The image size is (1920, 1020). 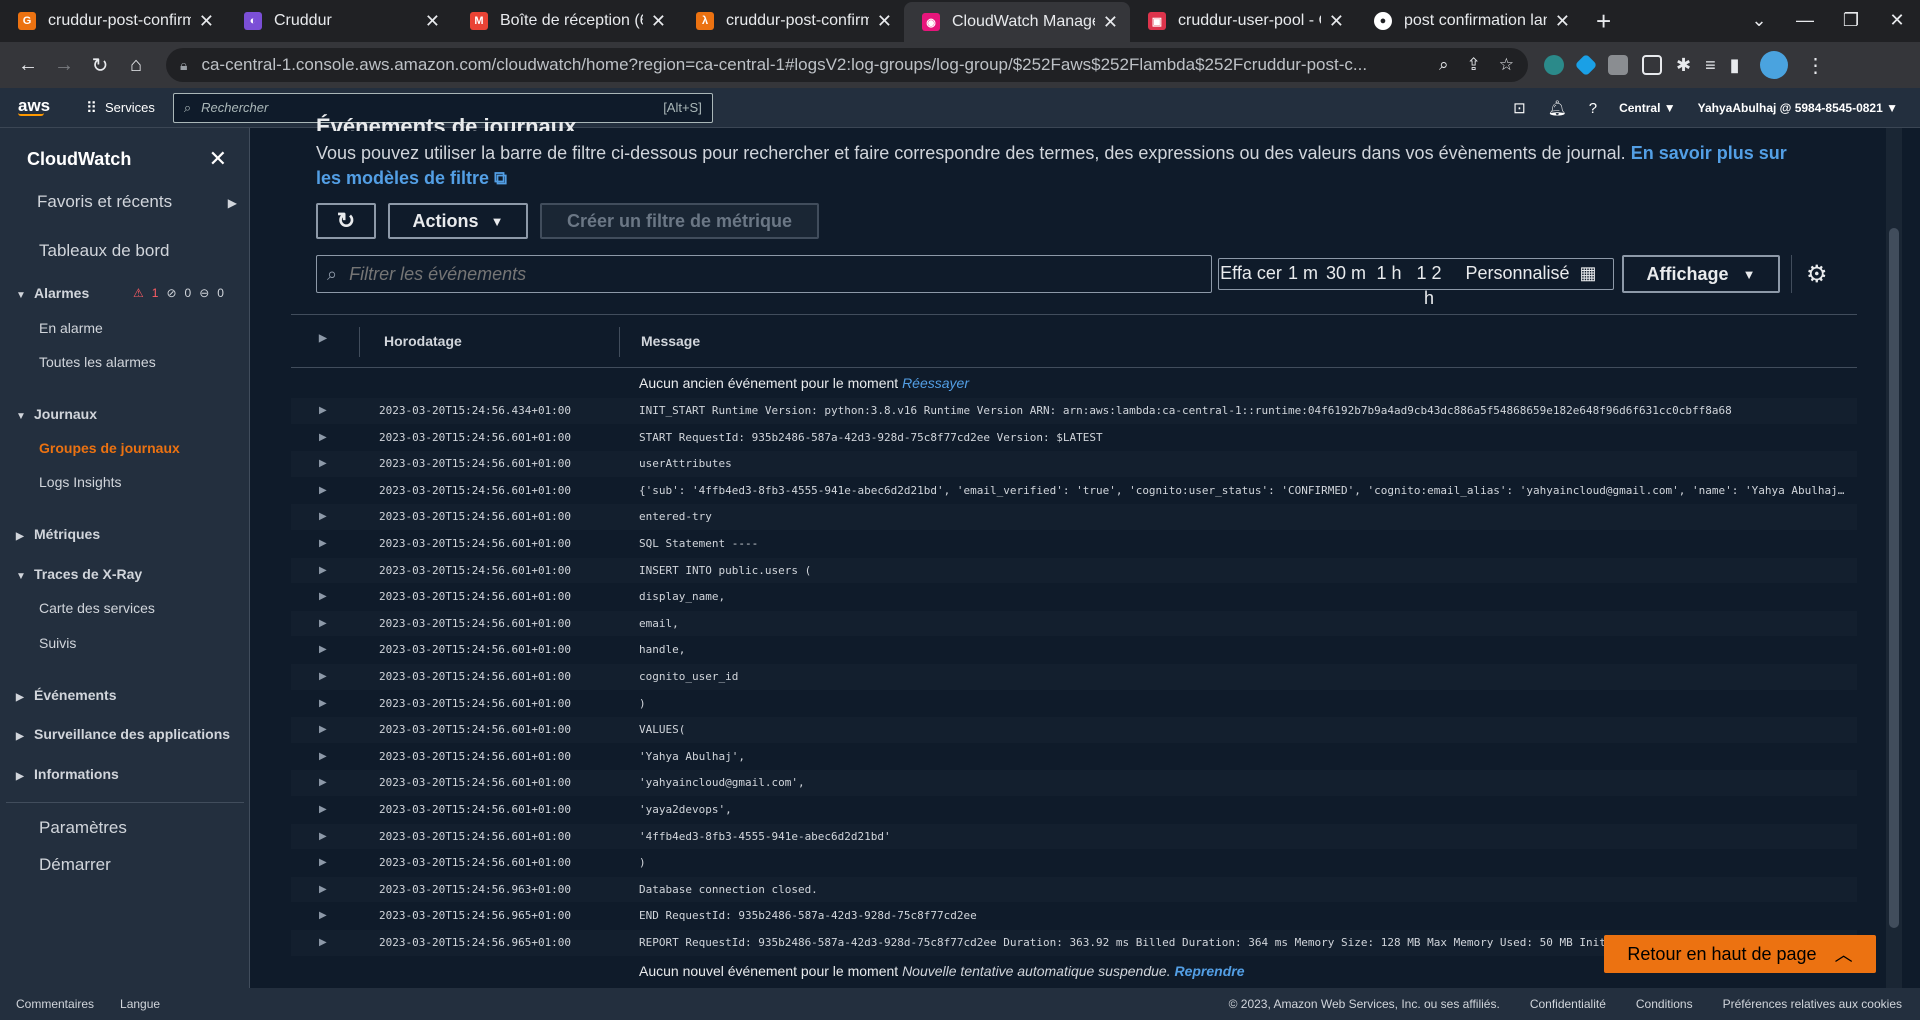 What do you see at coordinates (58, 534) in the screenshot?
I see `sidebar-item-metrics: ▶ Métriques` at bounding box center [58, 534].